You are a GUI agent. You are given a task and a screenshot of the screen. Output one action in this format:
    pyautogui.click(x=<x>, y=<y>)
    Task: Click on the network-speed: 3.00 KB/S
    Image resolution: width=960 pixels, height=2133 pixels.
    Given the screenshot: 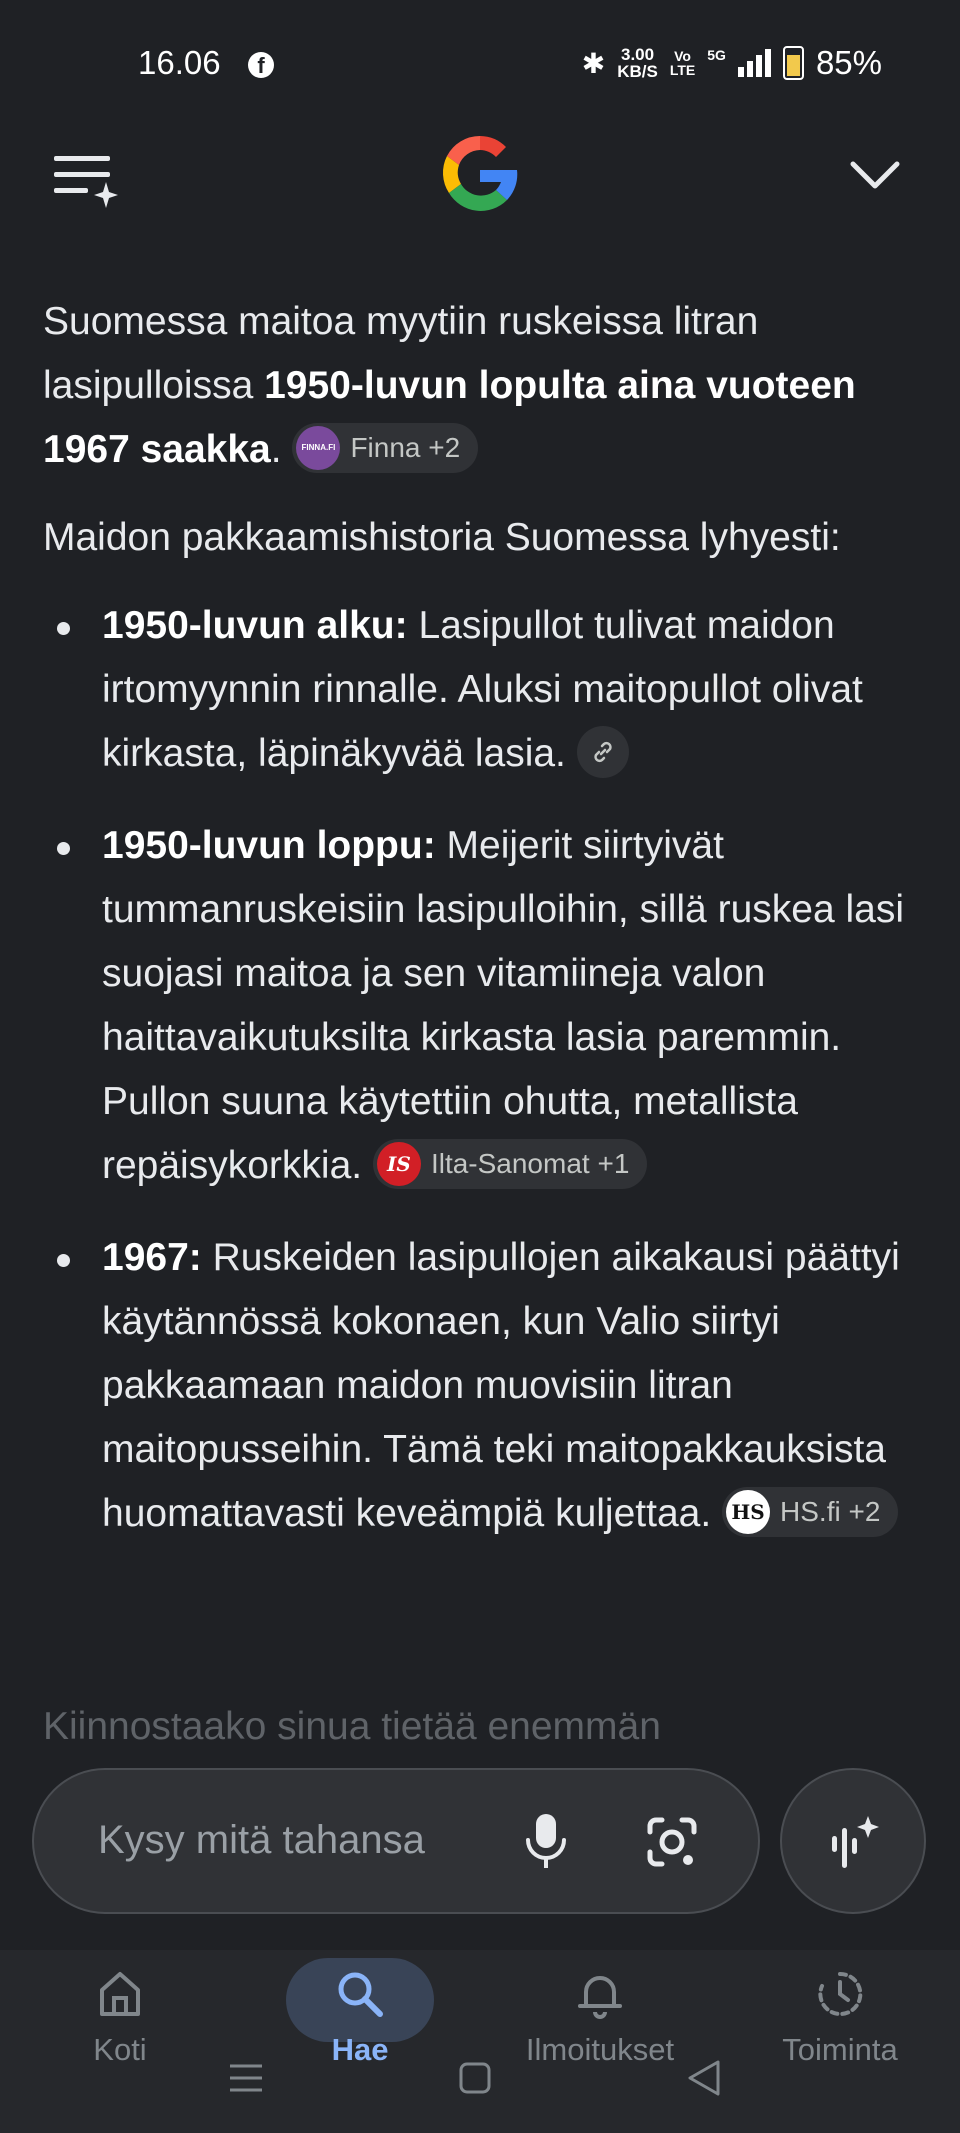 What is the action you would take?
    pyautogui.click(x=637, y=63)
    